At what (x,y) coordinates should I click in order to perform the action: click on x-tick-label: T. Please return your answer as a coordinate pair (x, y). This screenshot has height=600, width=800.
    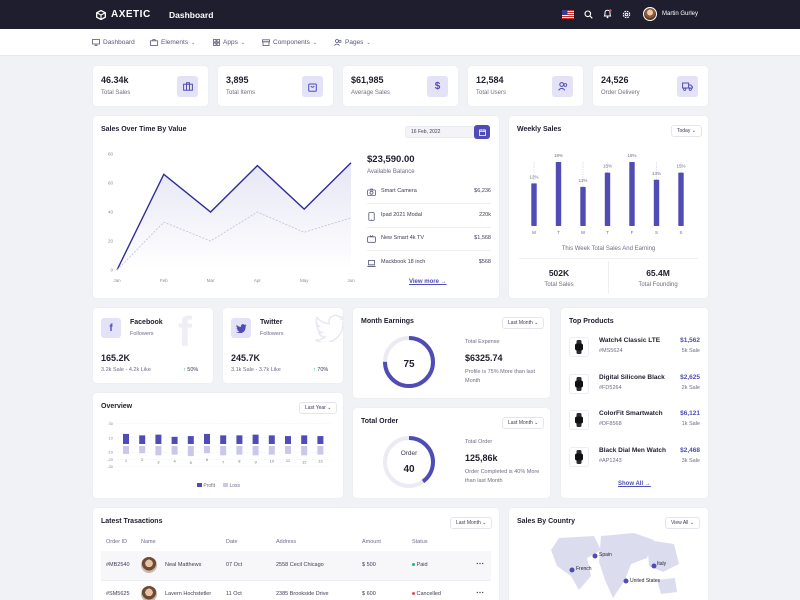
    Looking at the image, I should click on (558, 232).